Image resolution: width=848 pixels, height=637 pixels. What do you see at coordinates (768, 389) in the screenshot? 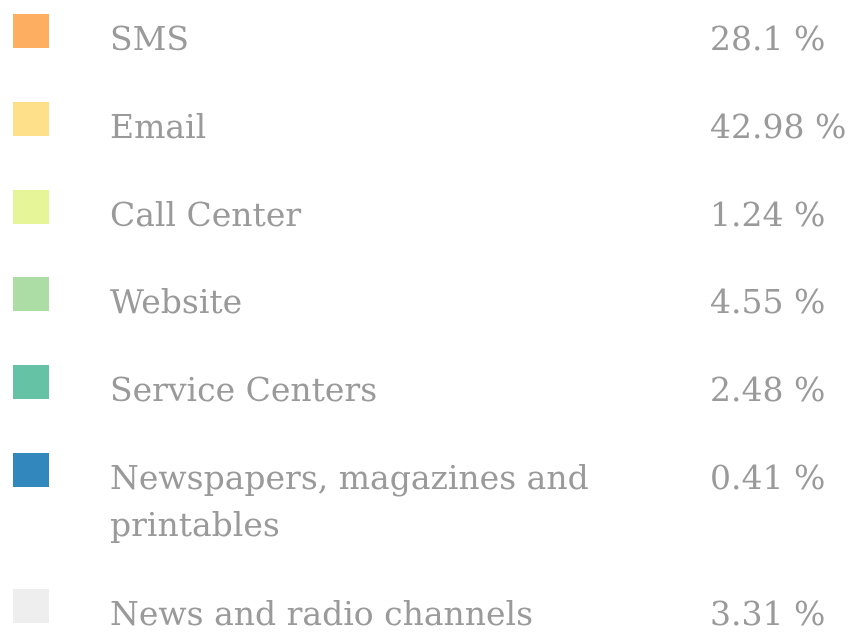
I see `legend-value: 2.48 %` at bounding box center [768, 389].